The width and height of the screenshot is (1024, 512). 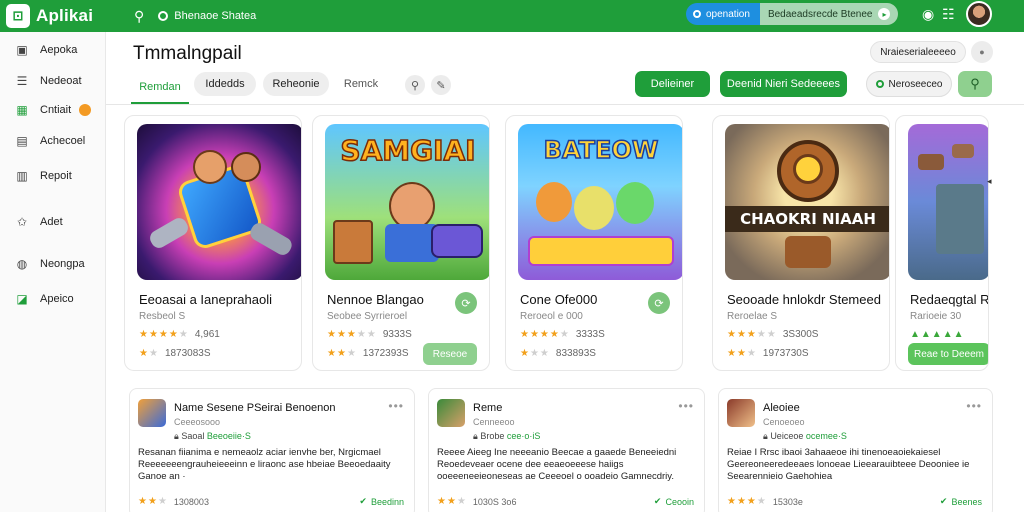 I want to click on get-button: Reseoe, so click(x=450, y=354).